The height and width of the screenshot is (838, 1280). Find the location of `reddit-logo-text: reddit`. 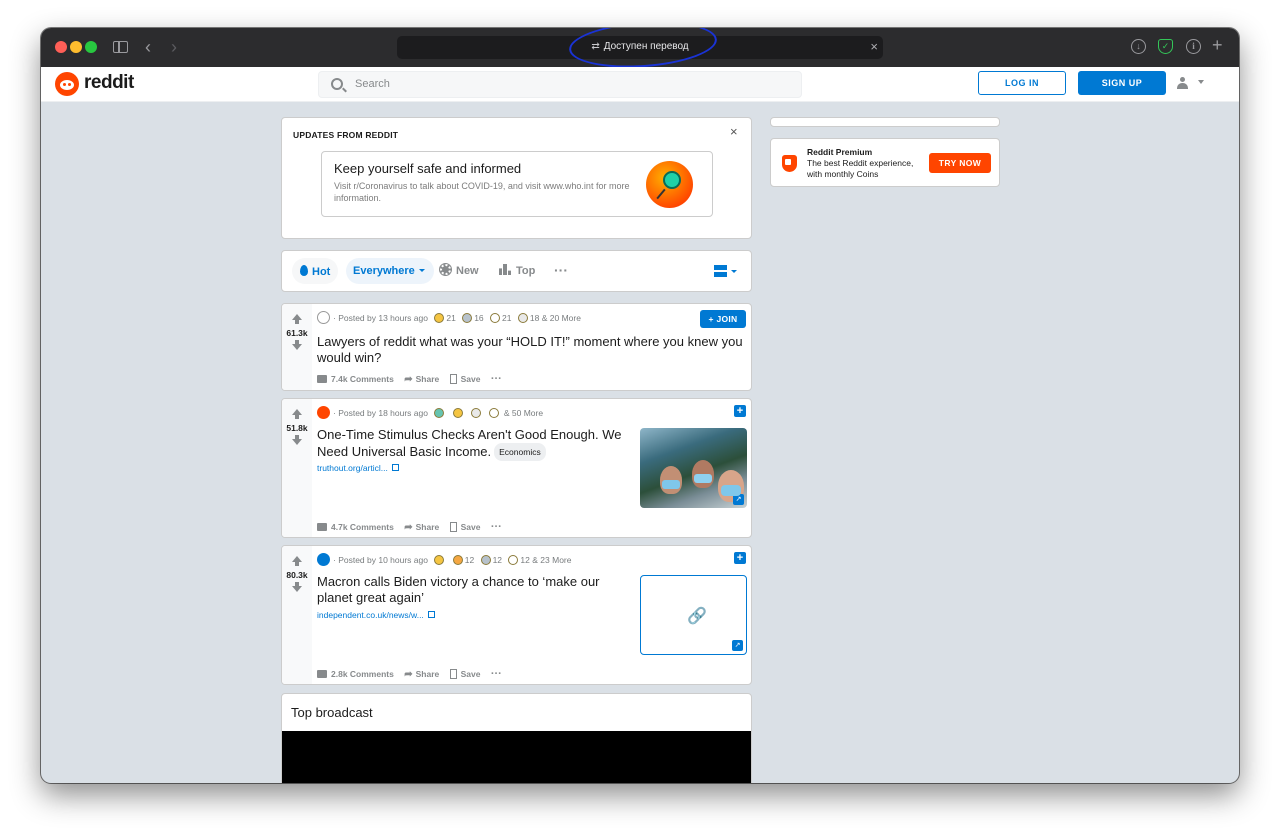

reddit-logo-text: reddit is located at coordinates (109, 83).